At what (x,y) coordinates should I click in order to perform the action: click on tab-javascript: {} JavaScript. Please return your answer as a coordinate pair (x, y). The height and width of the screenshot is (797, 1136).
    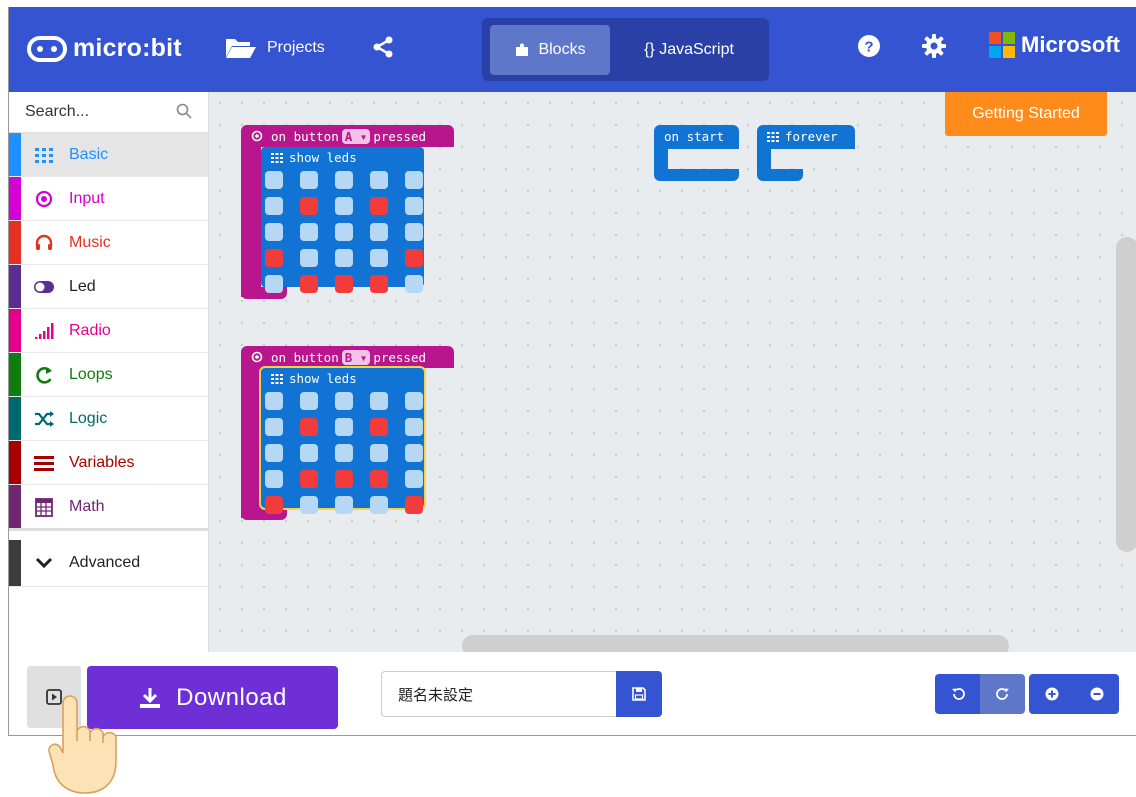
    Looking at the image, I should click on (689, 50).